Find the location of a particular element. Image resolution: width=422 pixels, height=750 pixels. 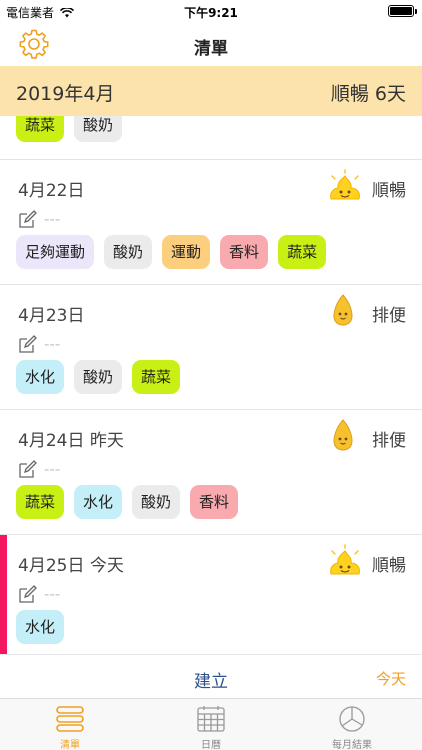

tag-list: 水化 酸奶 蔬菜 is located at coordinates (103, 377).